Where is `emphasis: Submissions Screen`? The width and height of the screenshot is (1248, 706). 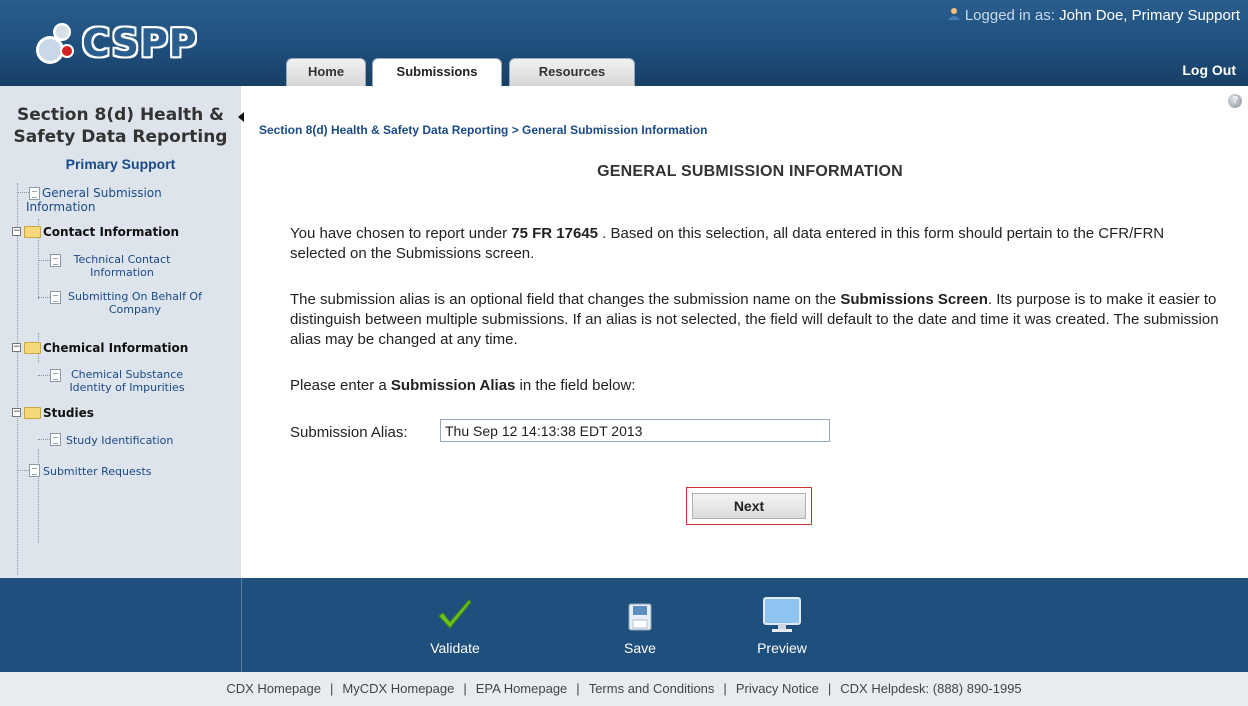
emphasis: Submissions Screen is located at coordinates (914, 299).